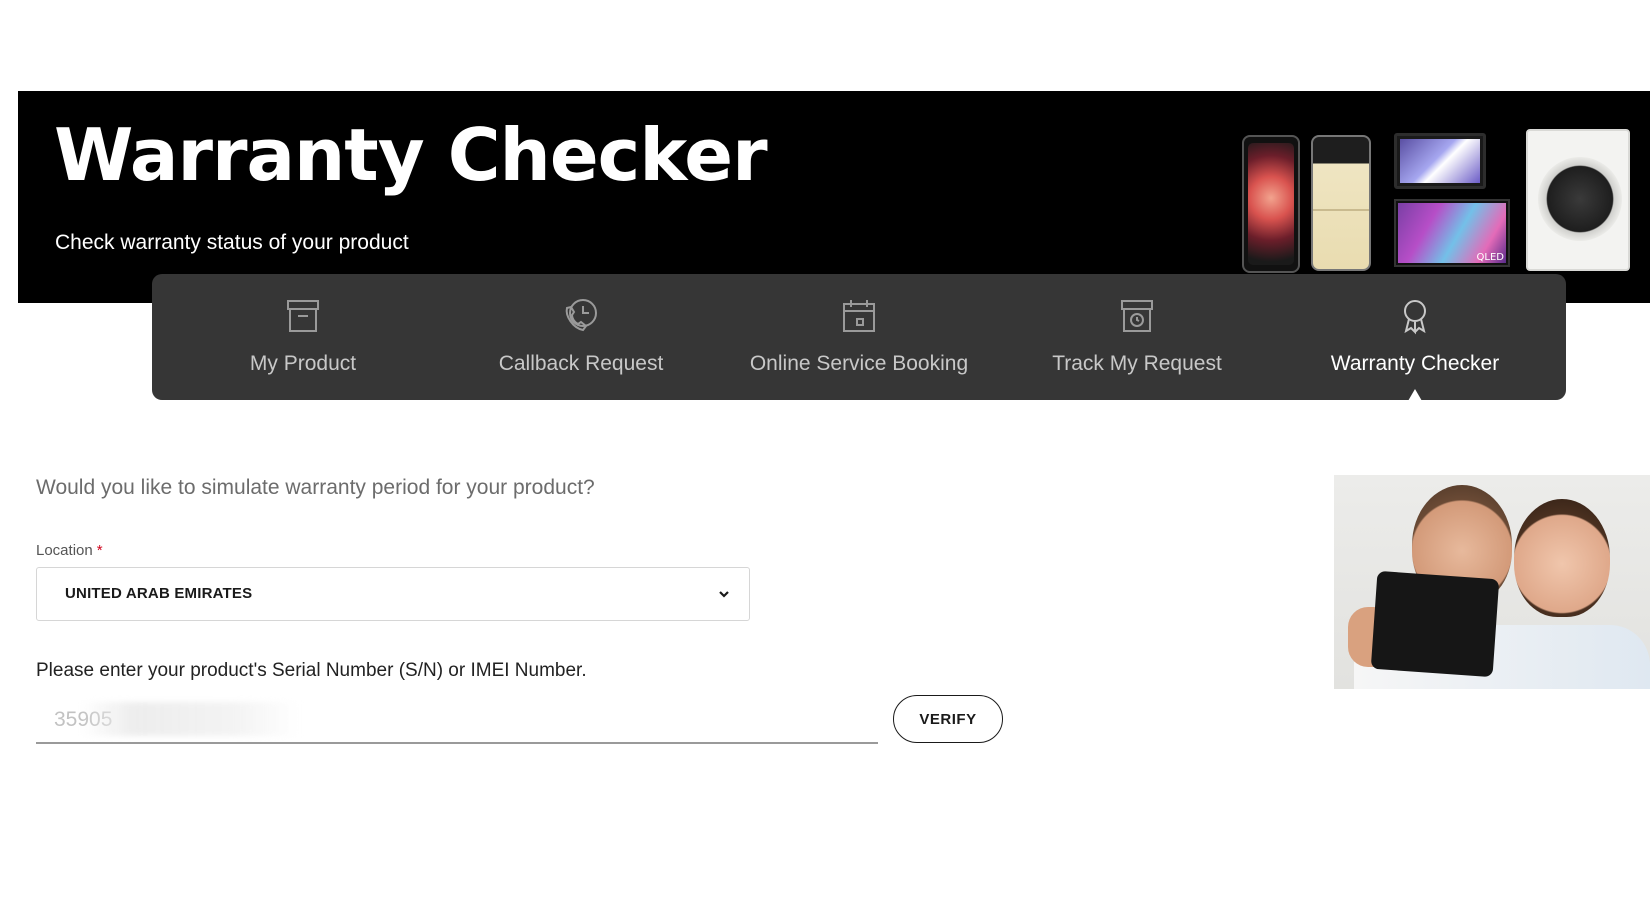  I want to click on nav-item-online-service-booking: Online Service Booking, so click(859, 337).